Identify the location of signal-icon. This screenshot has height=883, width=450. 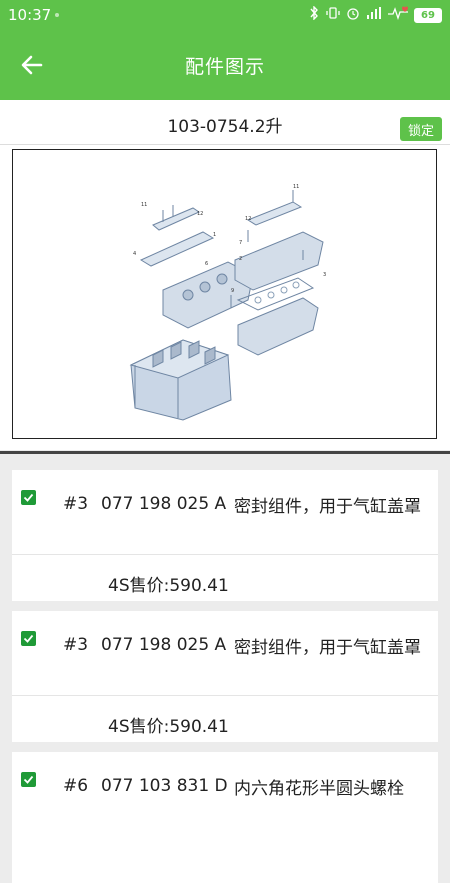
(374, 15).